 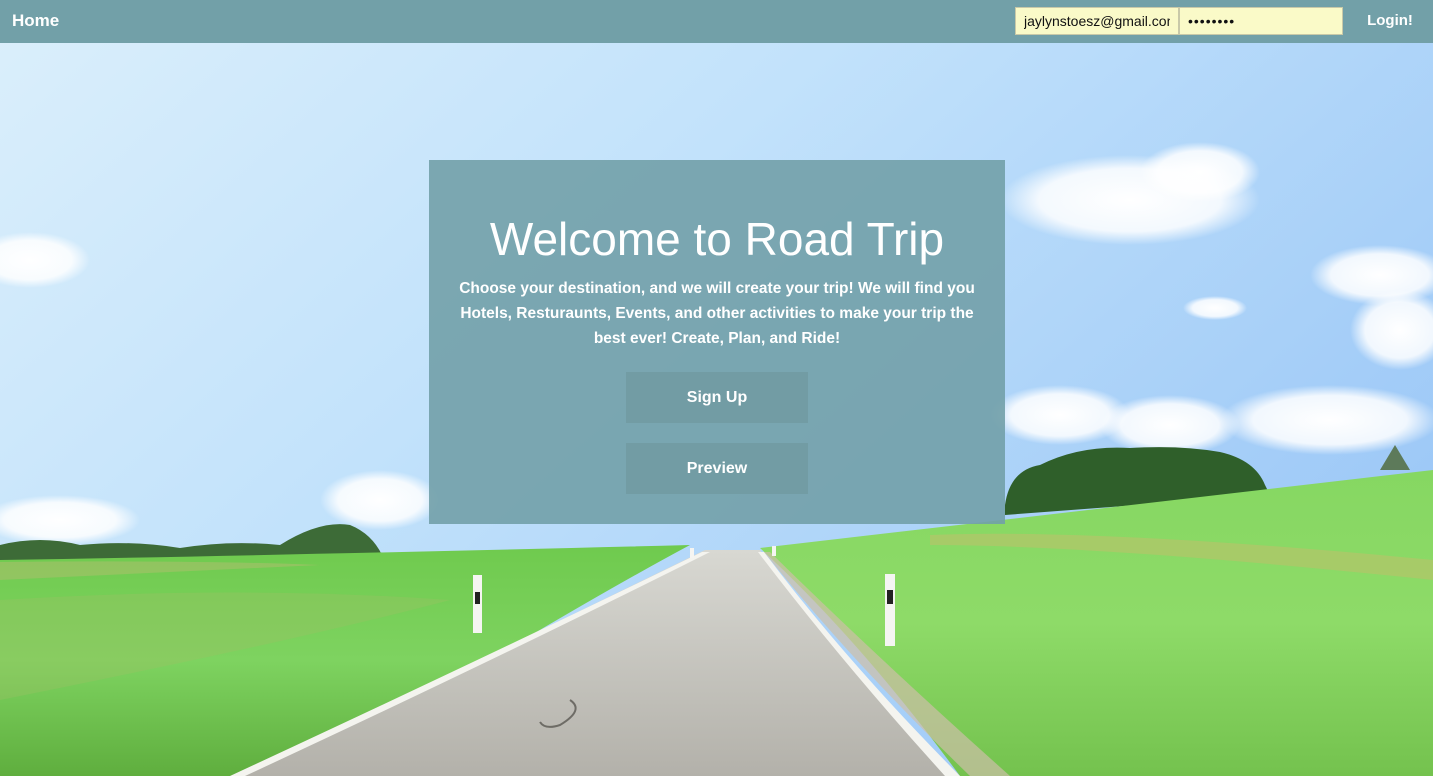 I want to click on sign-up-button: Sign Up, so click(x=717, y=397).